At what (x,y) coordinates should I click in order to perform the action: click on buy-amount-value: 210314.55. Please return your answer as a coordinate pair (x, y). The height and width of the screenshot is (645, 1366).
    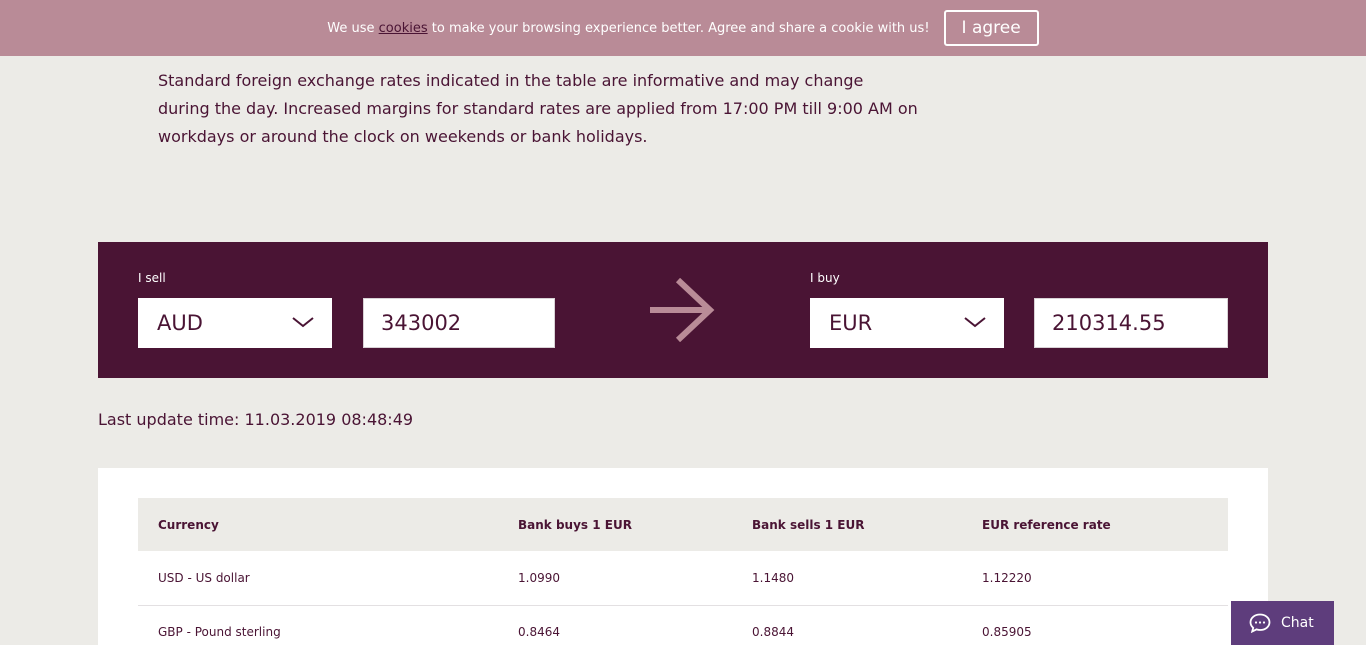
    Looking at the image, I should click on (1109, 323).